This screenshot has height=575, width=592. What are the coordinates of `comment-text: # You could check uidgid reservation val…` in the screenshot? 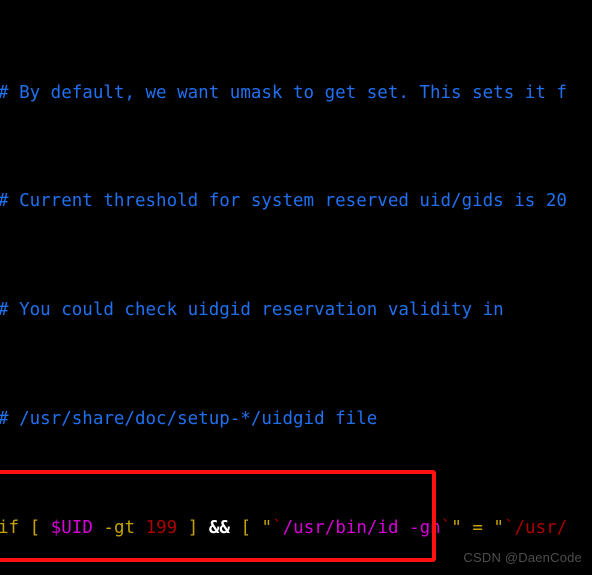 It's located at (252, 310).